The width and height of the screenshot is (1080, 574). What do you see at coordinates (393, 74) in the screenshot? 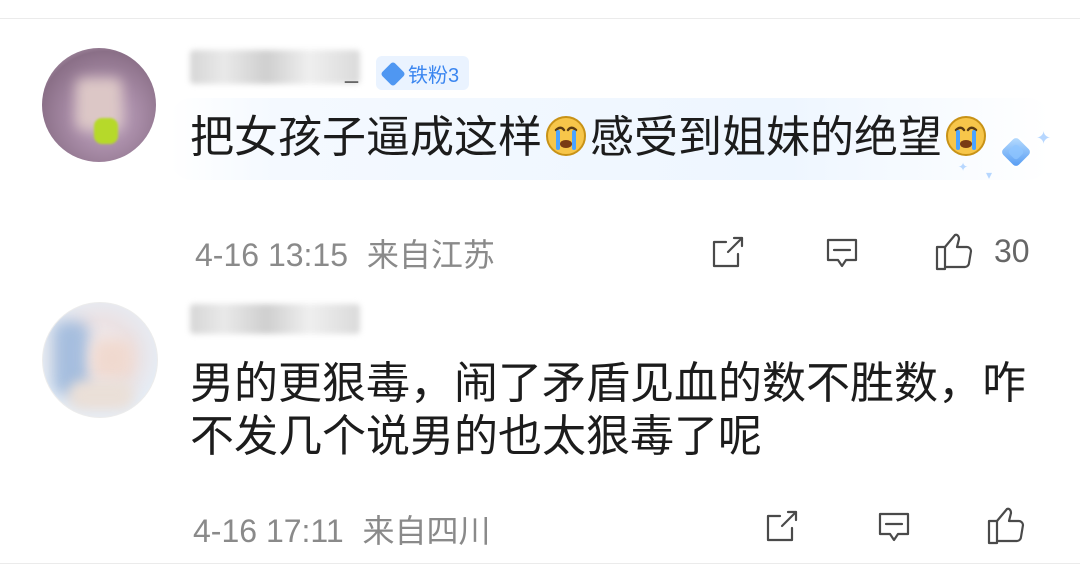
I see `diamond-icon` at bounding box center [393, 74].